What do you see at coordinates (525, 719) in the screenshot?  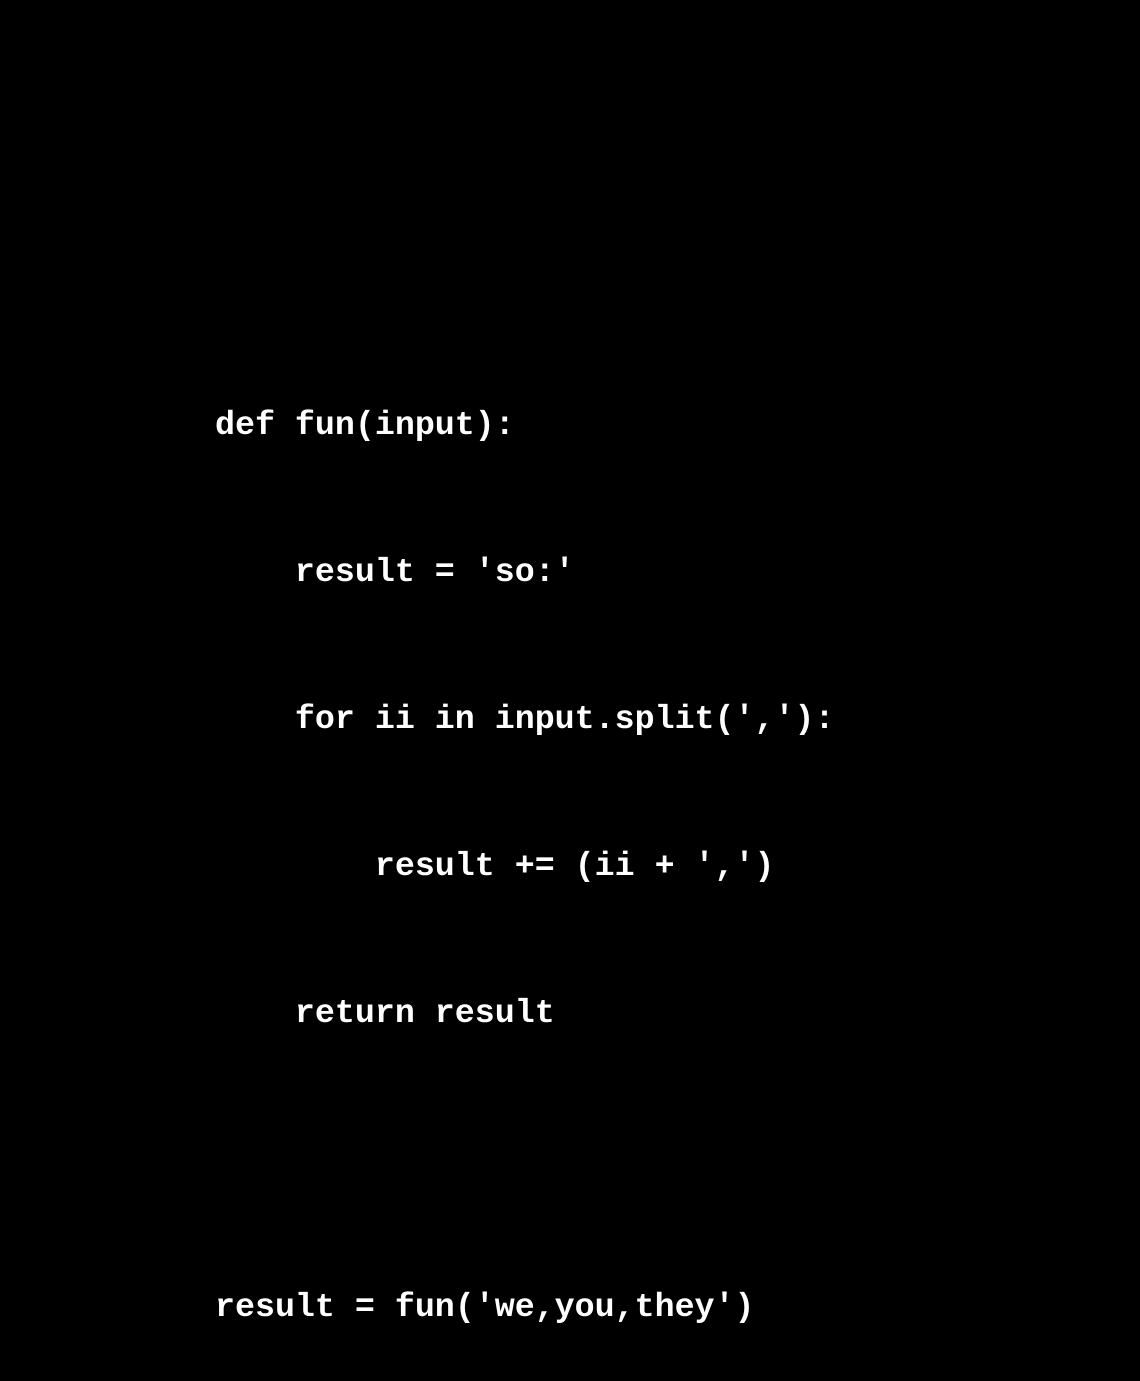 I see `code-line: for ii in input.split(','):` at bounding box center [525, 719].